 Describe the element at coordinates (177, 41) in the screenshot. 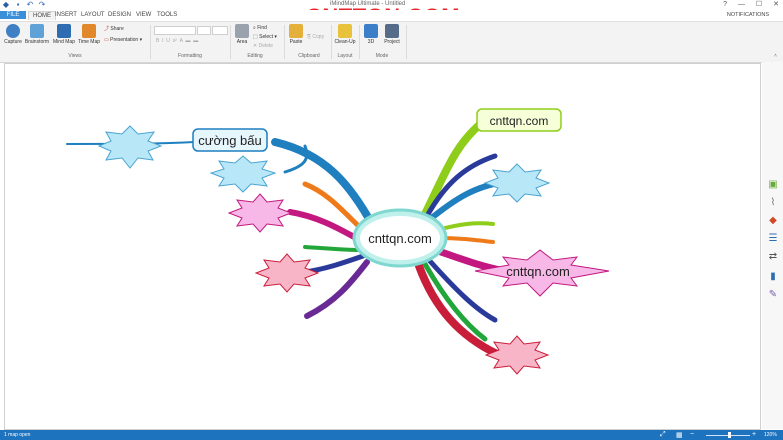

I see `format-buttons: B I U x² A ▬ ▬` at that location.